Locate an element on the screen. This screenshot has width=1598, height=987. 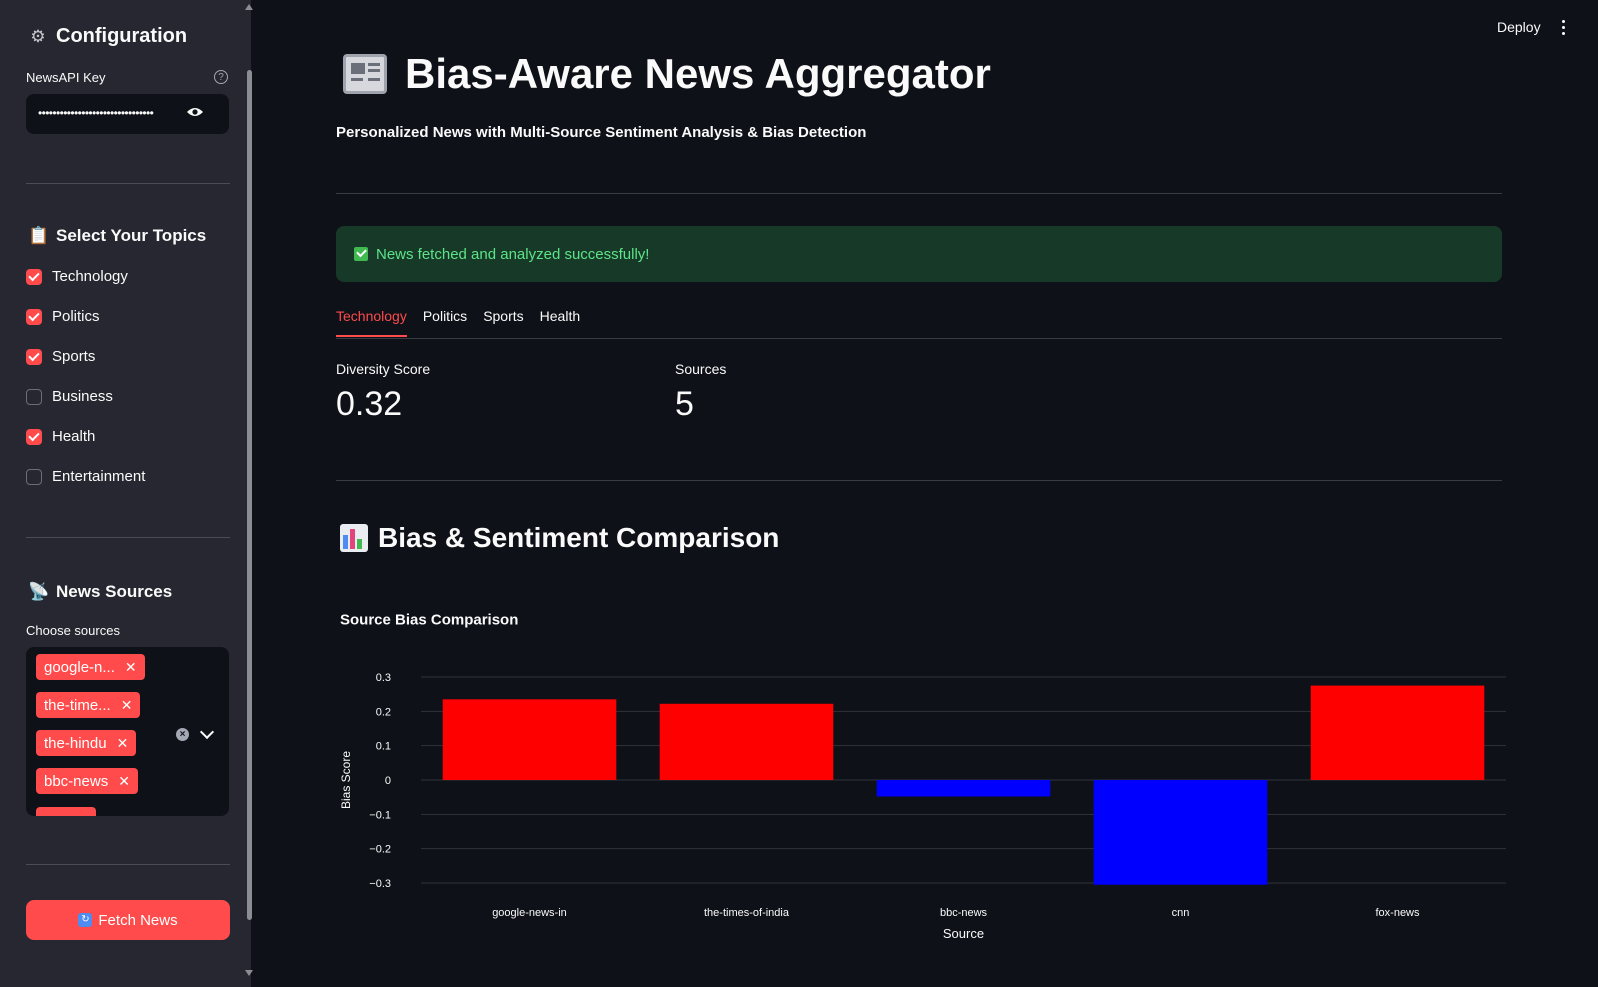
topic-checkbox-entertainment: Entertainment is located at coordinates (85, 476).